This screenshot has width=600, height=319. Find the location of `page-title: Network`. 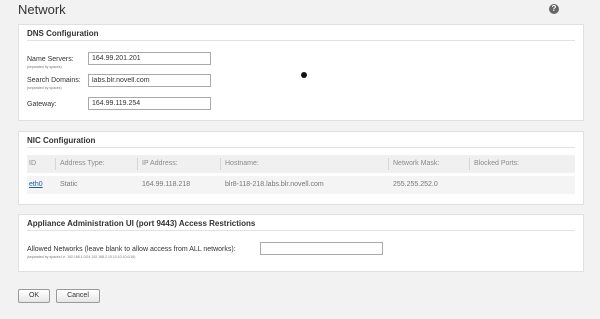

page-title: Network is located at coordinates (42, 9).